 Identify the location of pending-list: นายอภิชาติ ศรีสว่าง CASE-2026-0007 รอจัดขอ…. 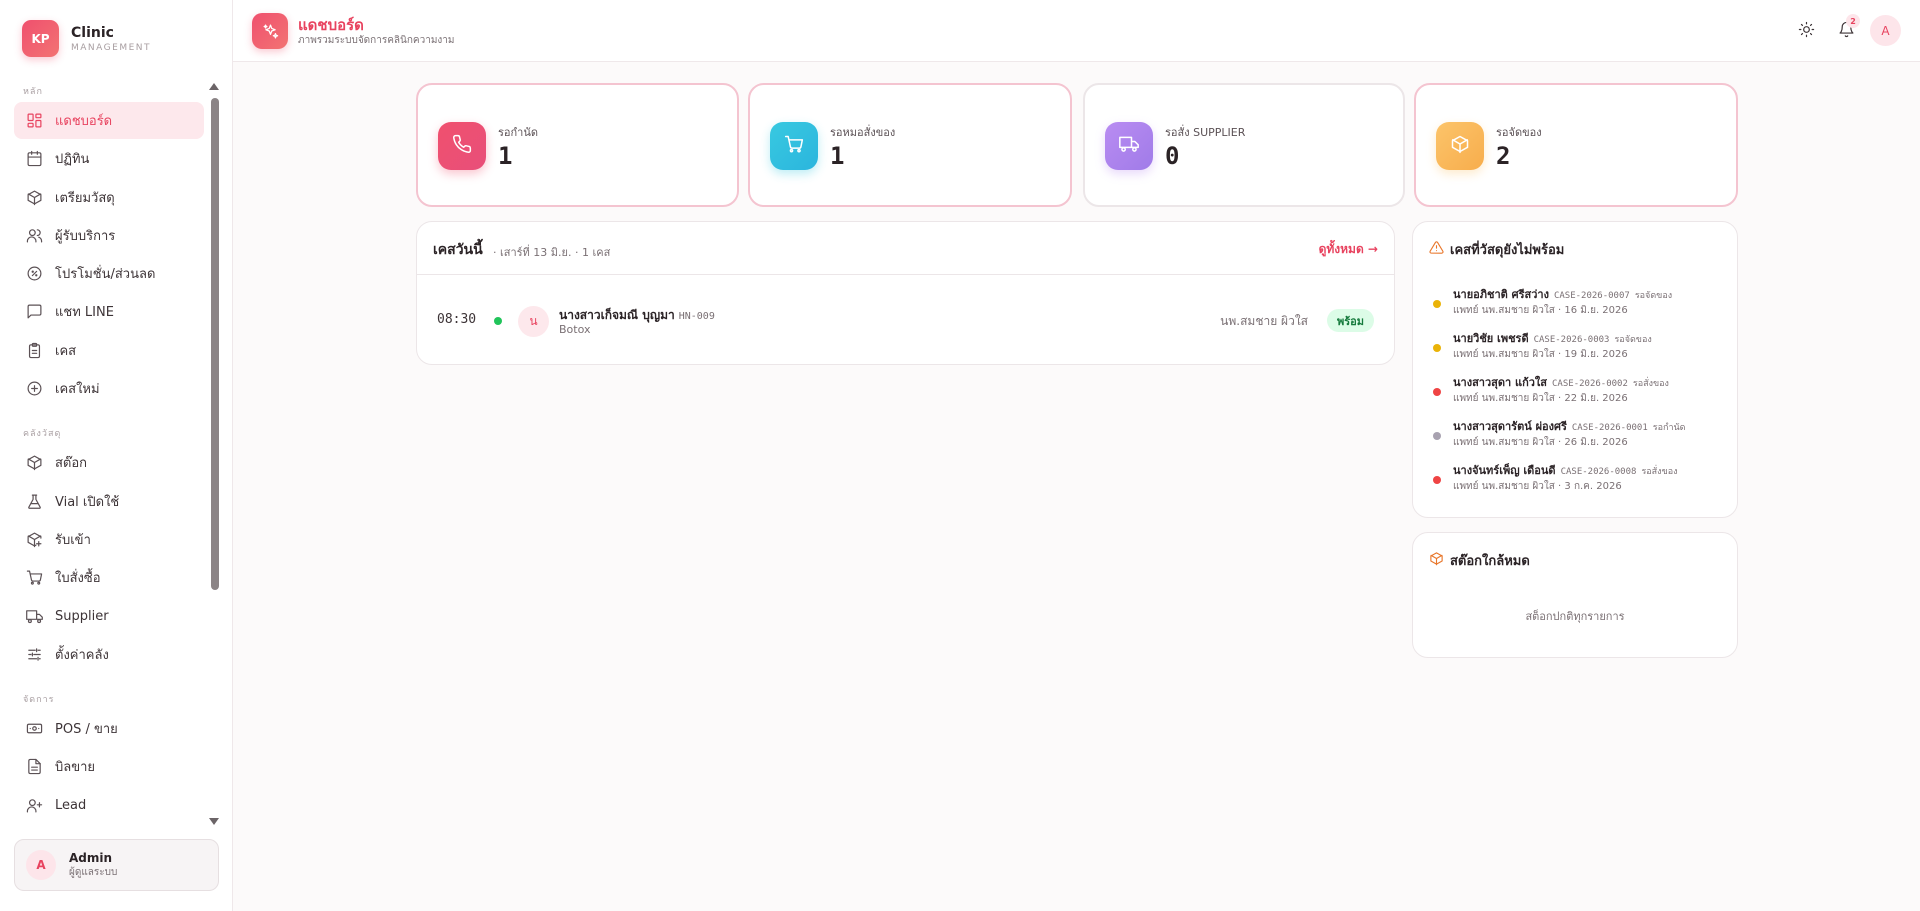
(1578, 397).